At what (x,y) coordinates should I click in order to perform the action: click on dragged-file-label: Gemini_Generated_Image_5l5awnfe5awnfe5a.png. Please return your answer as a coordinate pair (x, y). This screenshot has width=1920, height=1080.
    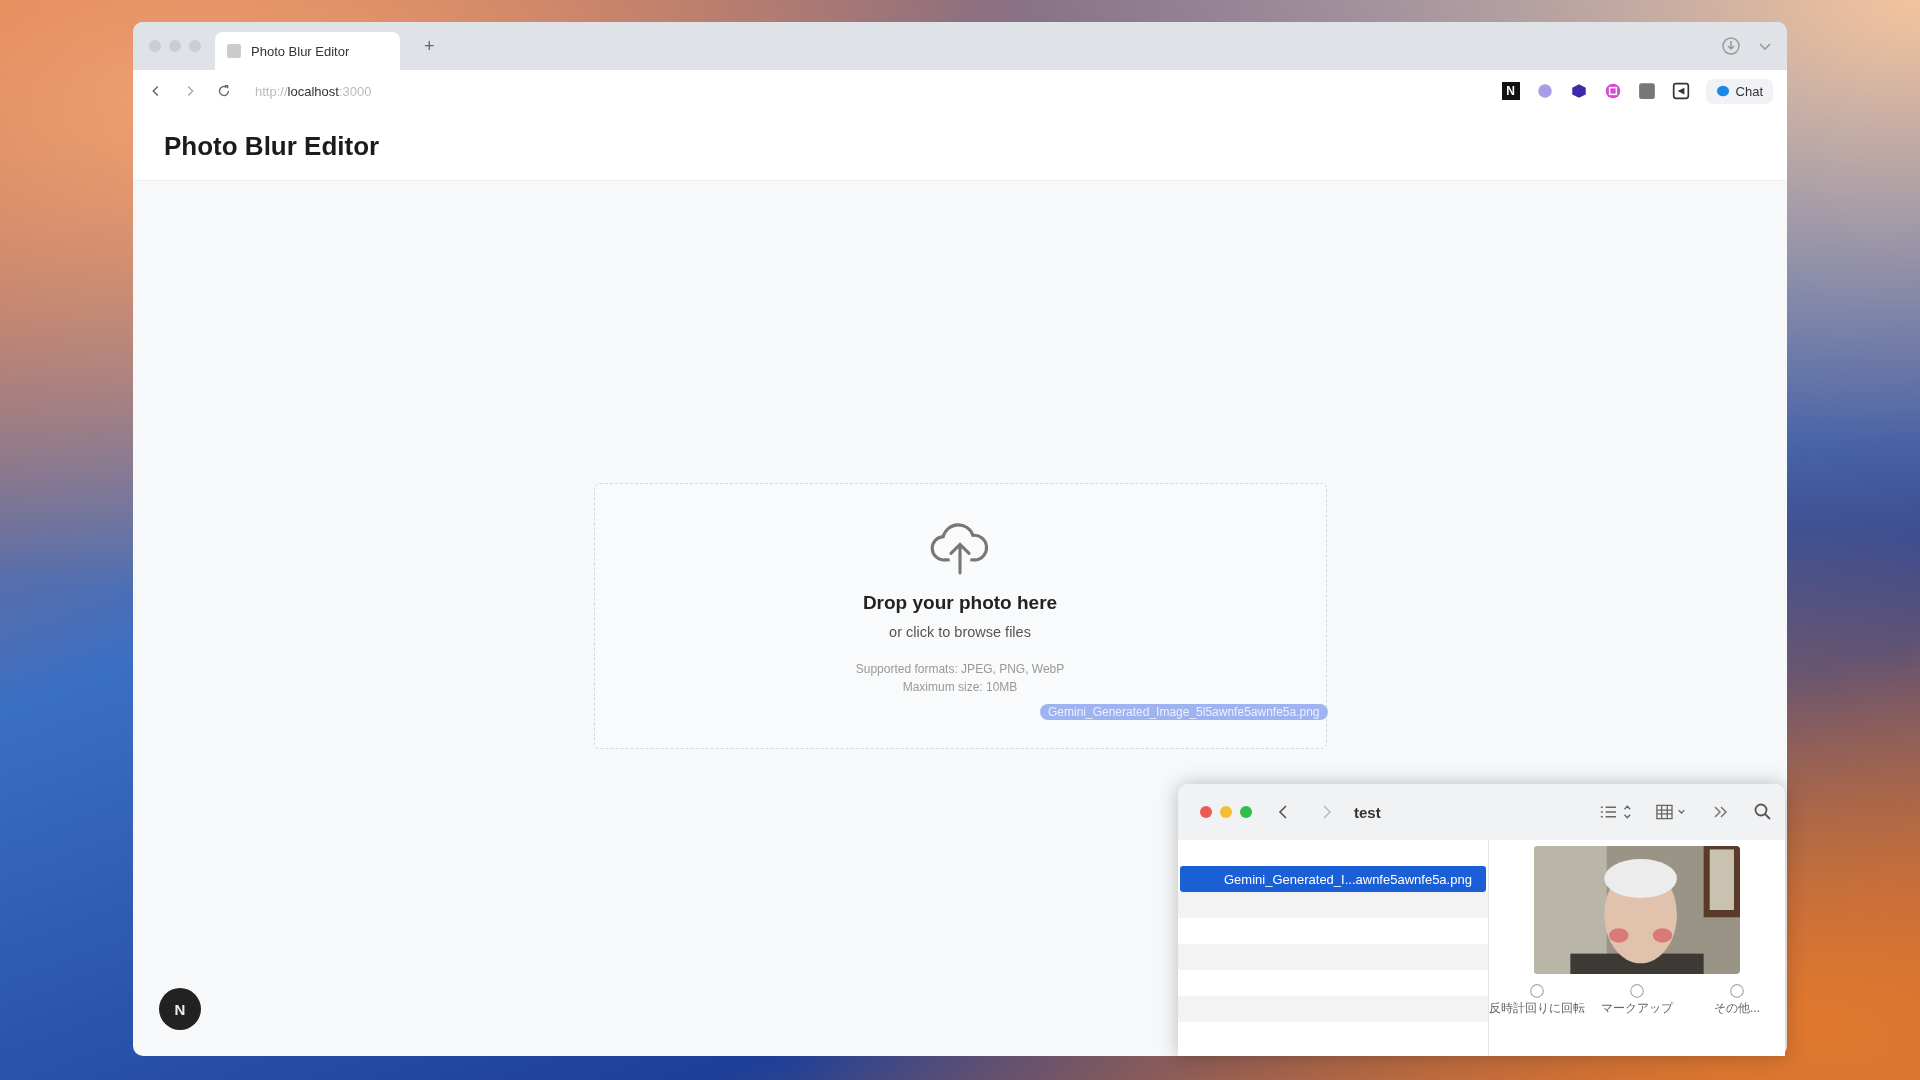
    Looking at the image, I should click on (1184, 712).